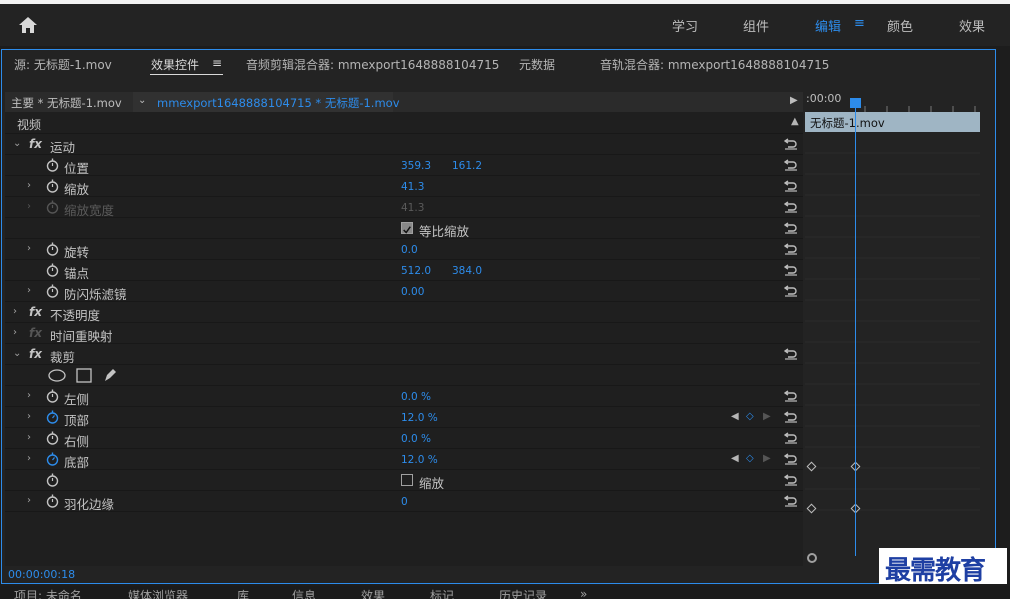 The image size is (1010, 599). Describe the element at coordinates (972, 25) in the screenshot. I see `workspace-effects: 效果` at that location.